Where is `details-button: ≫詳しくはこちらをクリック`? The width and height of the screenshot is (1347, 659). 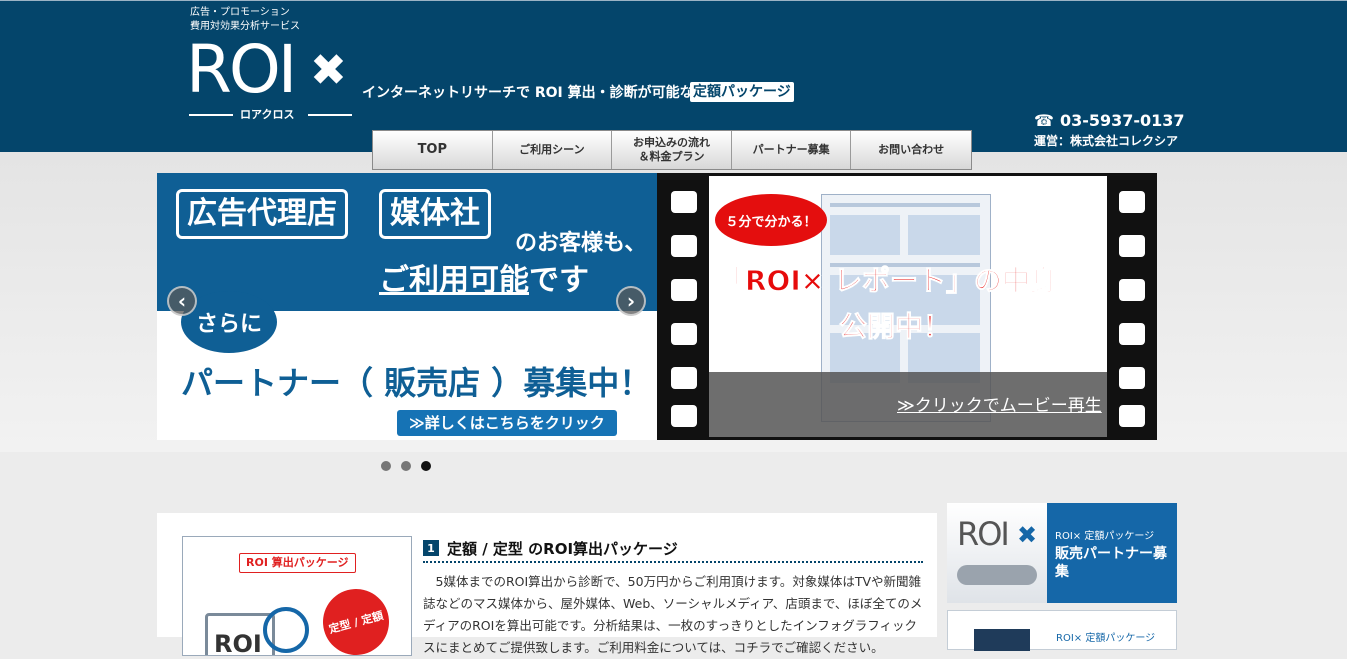 details-button: ≫詳しくはこちらをクリック is located at coordinates (507, 423).